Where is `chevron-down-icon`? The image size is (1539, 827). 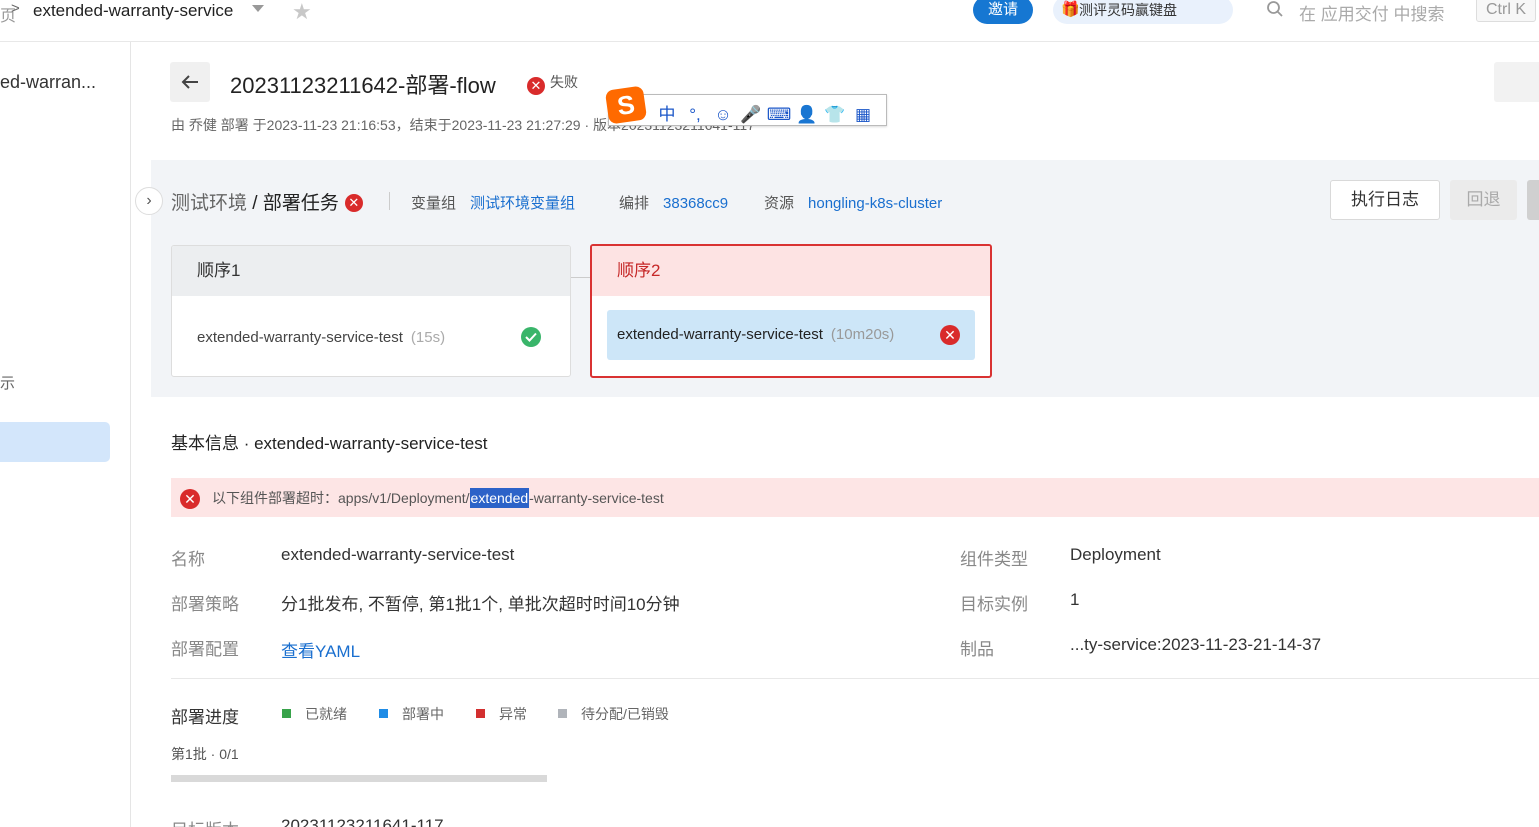
chevron-down-icon is located at coordinates (258, 8).